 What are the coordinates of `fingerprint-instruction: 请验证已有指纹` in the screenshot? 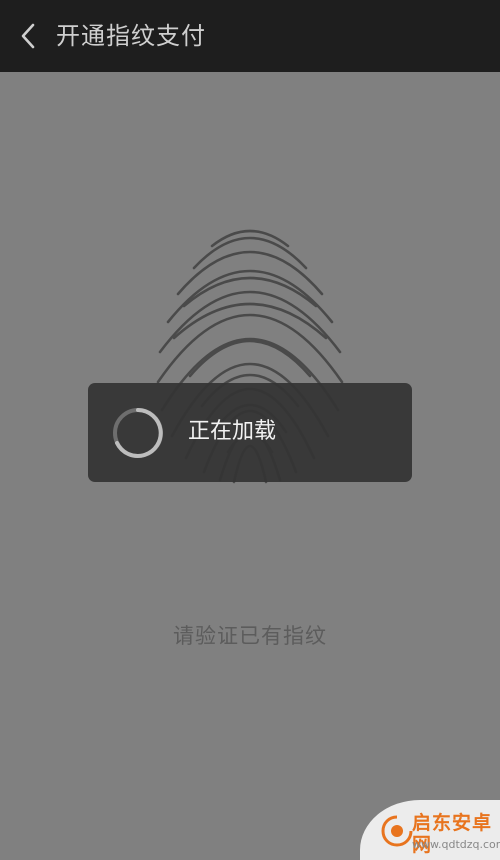 It's located at (250, 636).